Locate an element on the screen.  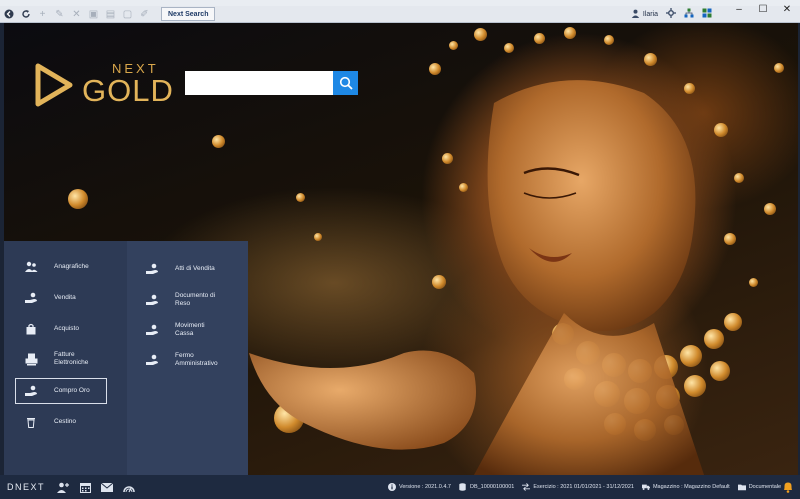
settings-icon is located at coordinates (671, 14).